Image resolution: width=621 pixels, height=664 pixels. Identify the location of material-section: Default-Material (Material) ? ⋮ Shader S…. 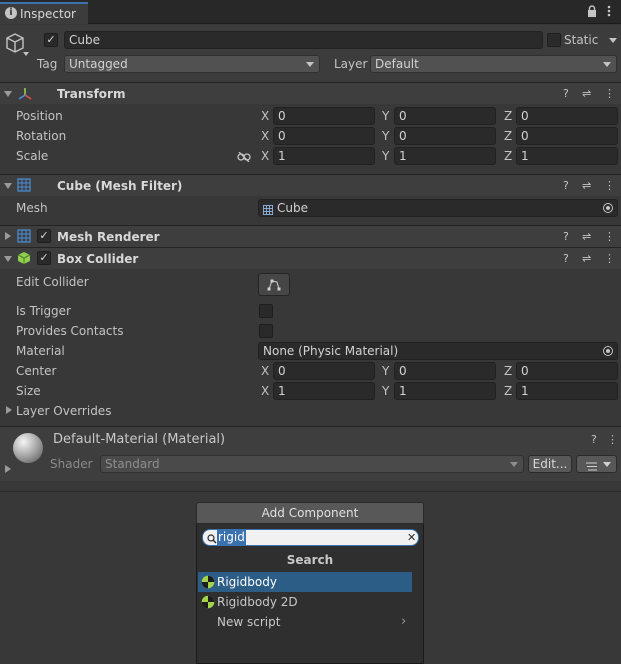
(310, 454).